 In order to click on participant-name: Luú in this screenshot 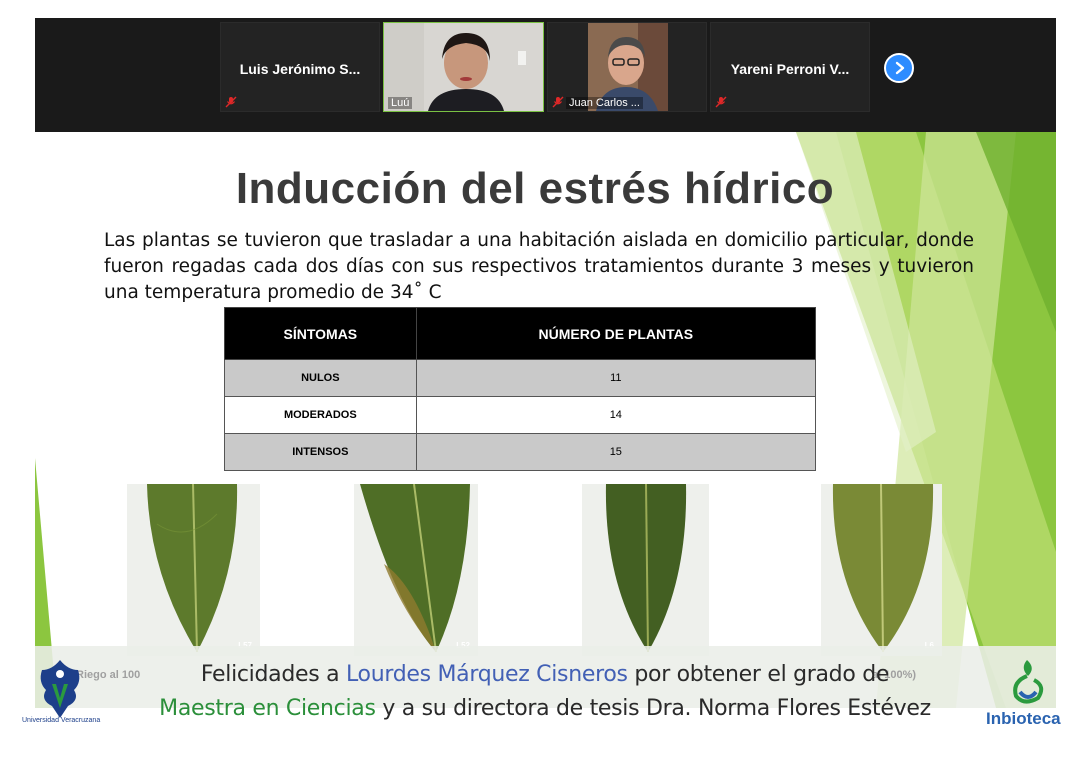, I will do `click(400, 103)`.